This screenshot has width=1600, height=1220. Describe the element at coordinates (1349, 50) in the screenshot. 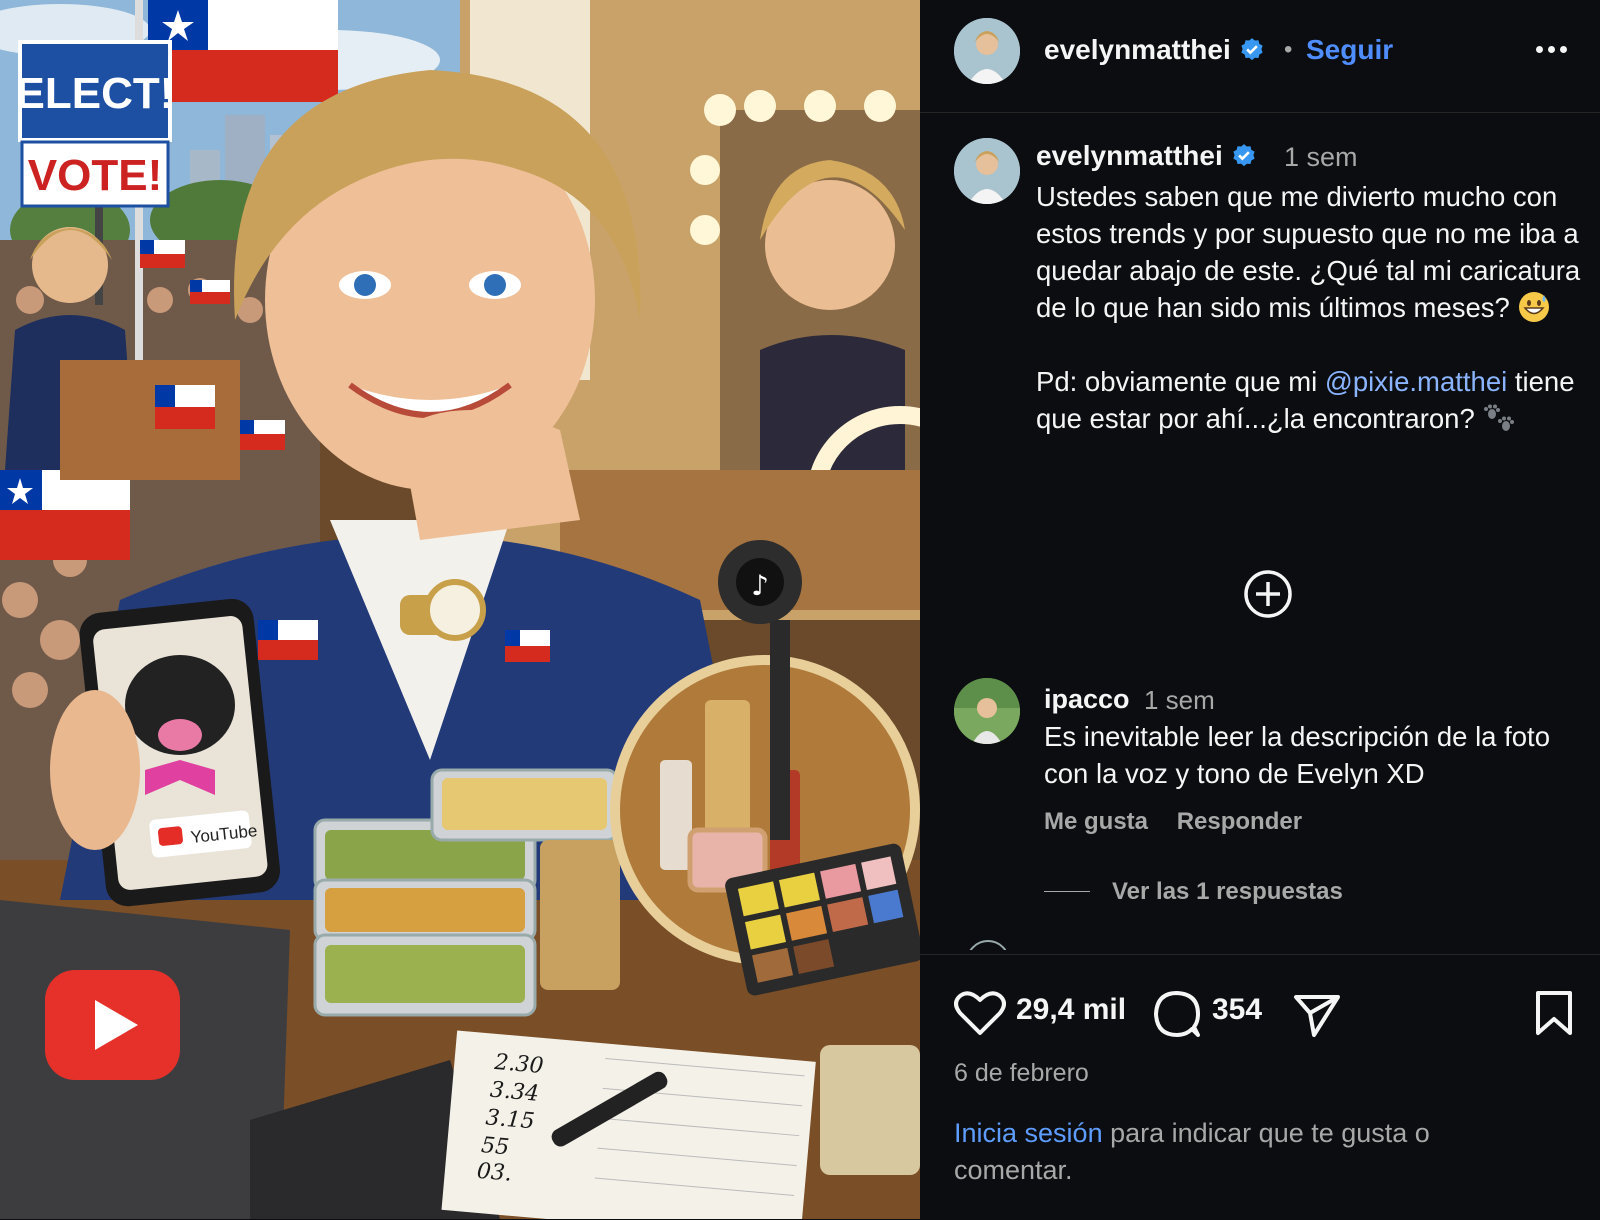

I see `follow-button: Seguir` at that location.